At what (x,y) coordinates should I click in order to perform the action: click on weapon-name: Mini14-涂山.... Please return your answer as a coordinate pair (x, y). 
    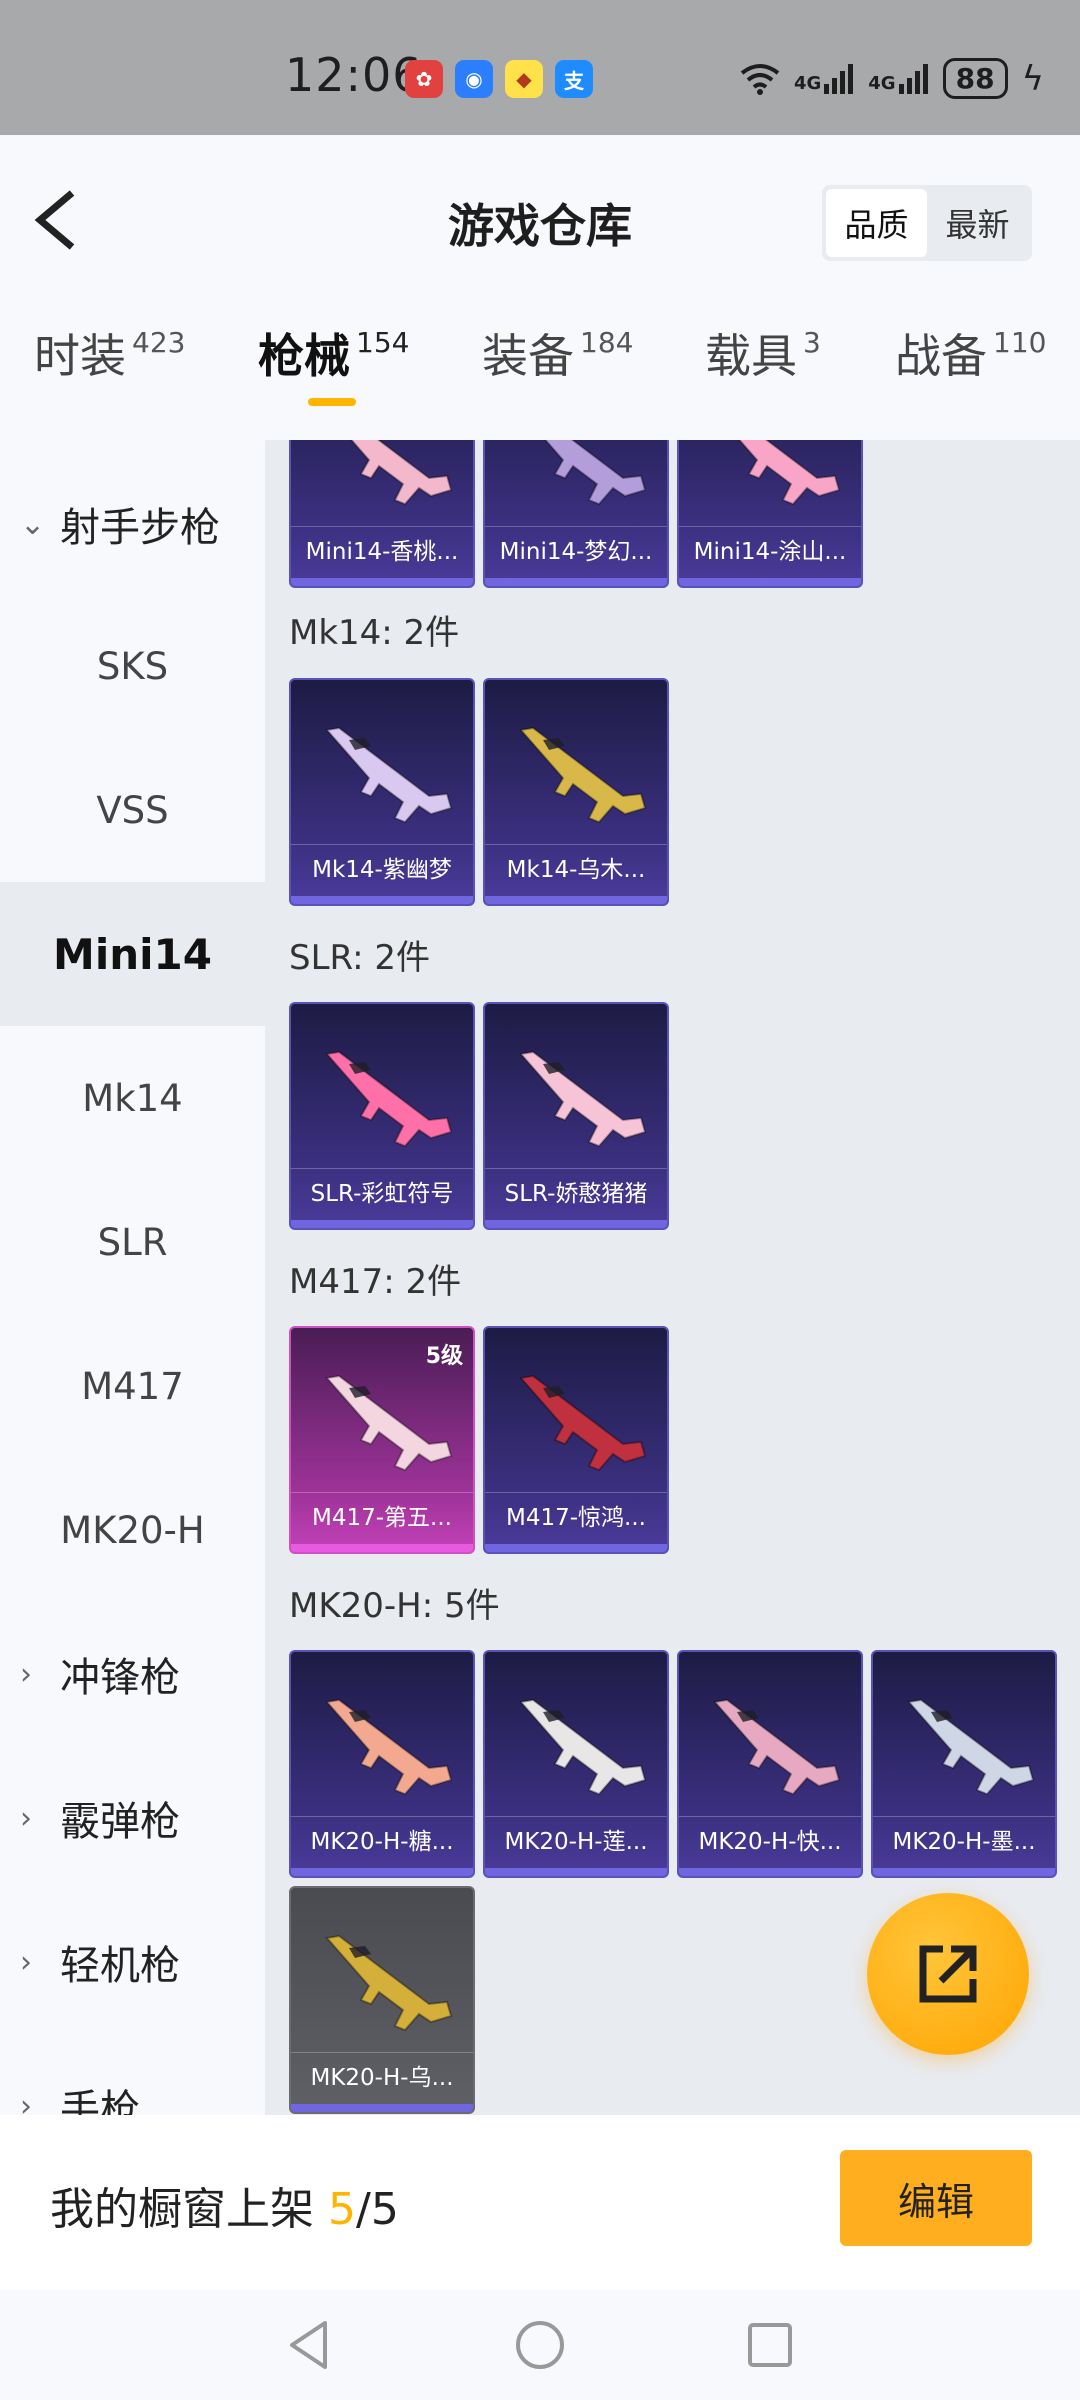
    Looking at the image, I should click on (770, 552).